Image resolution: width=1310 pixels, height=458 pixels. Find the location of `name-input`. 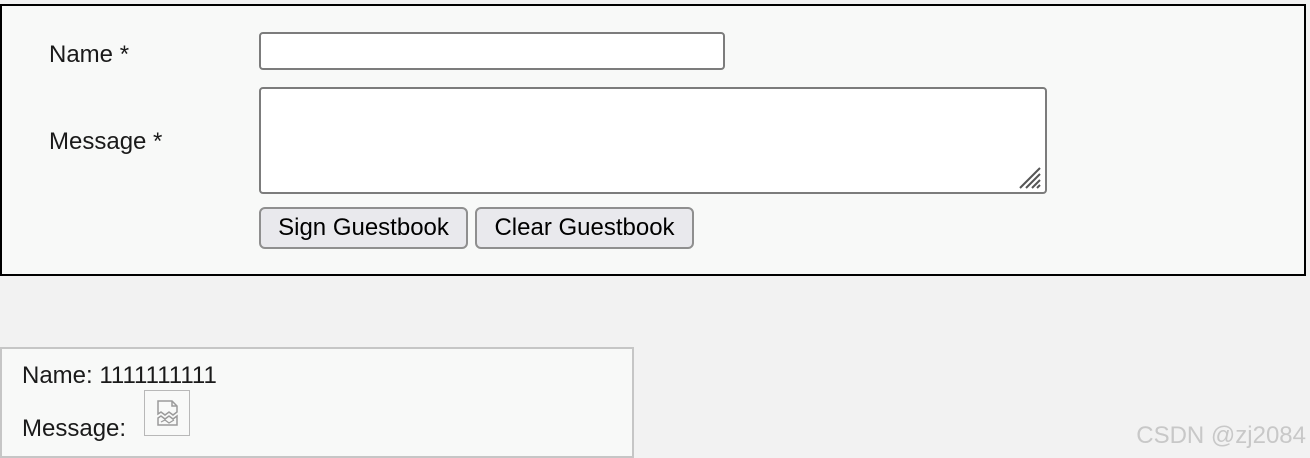

name-input is located at coordinates (492, 51).